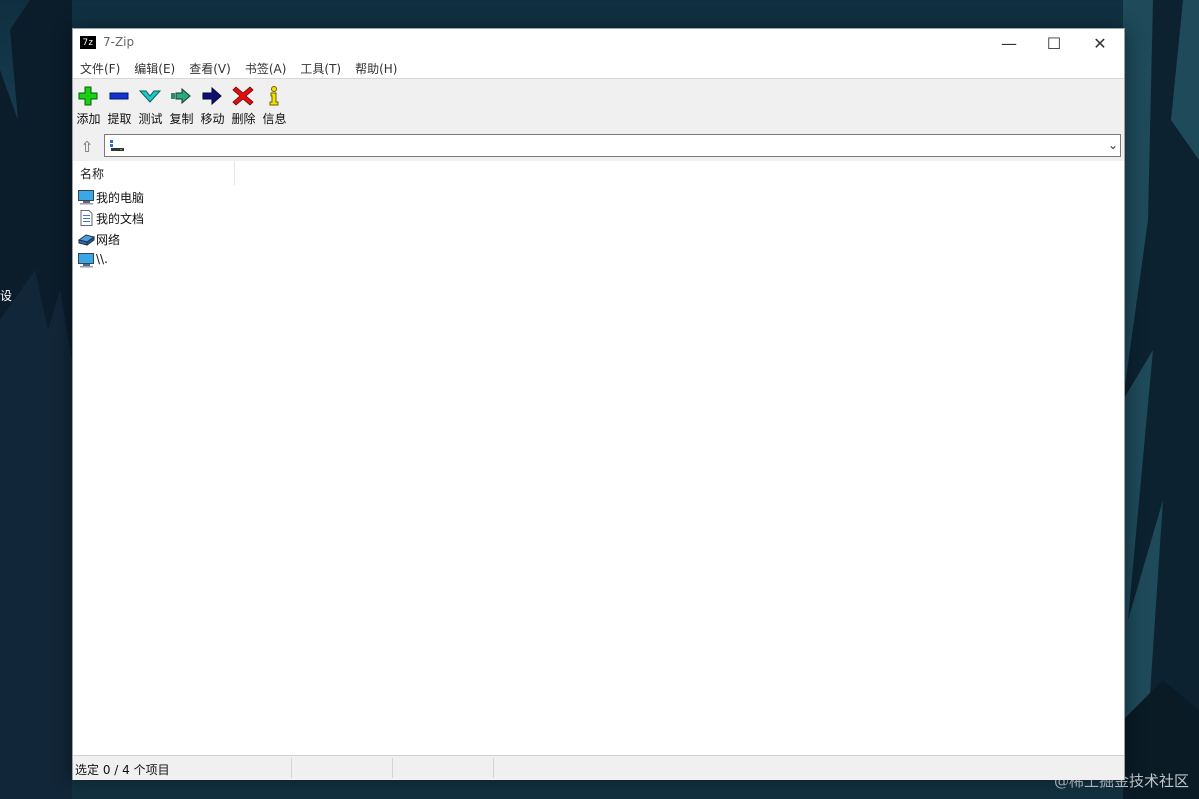  I want to click on minimize-button: —, so click(1009, 43).